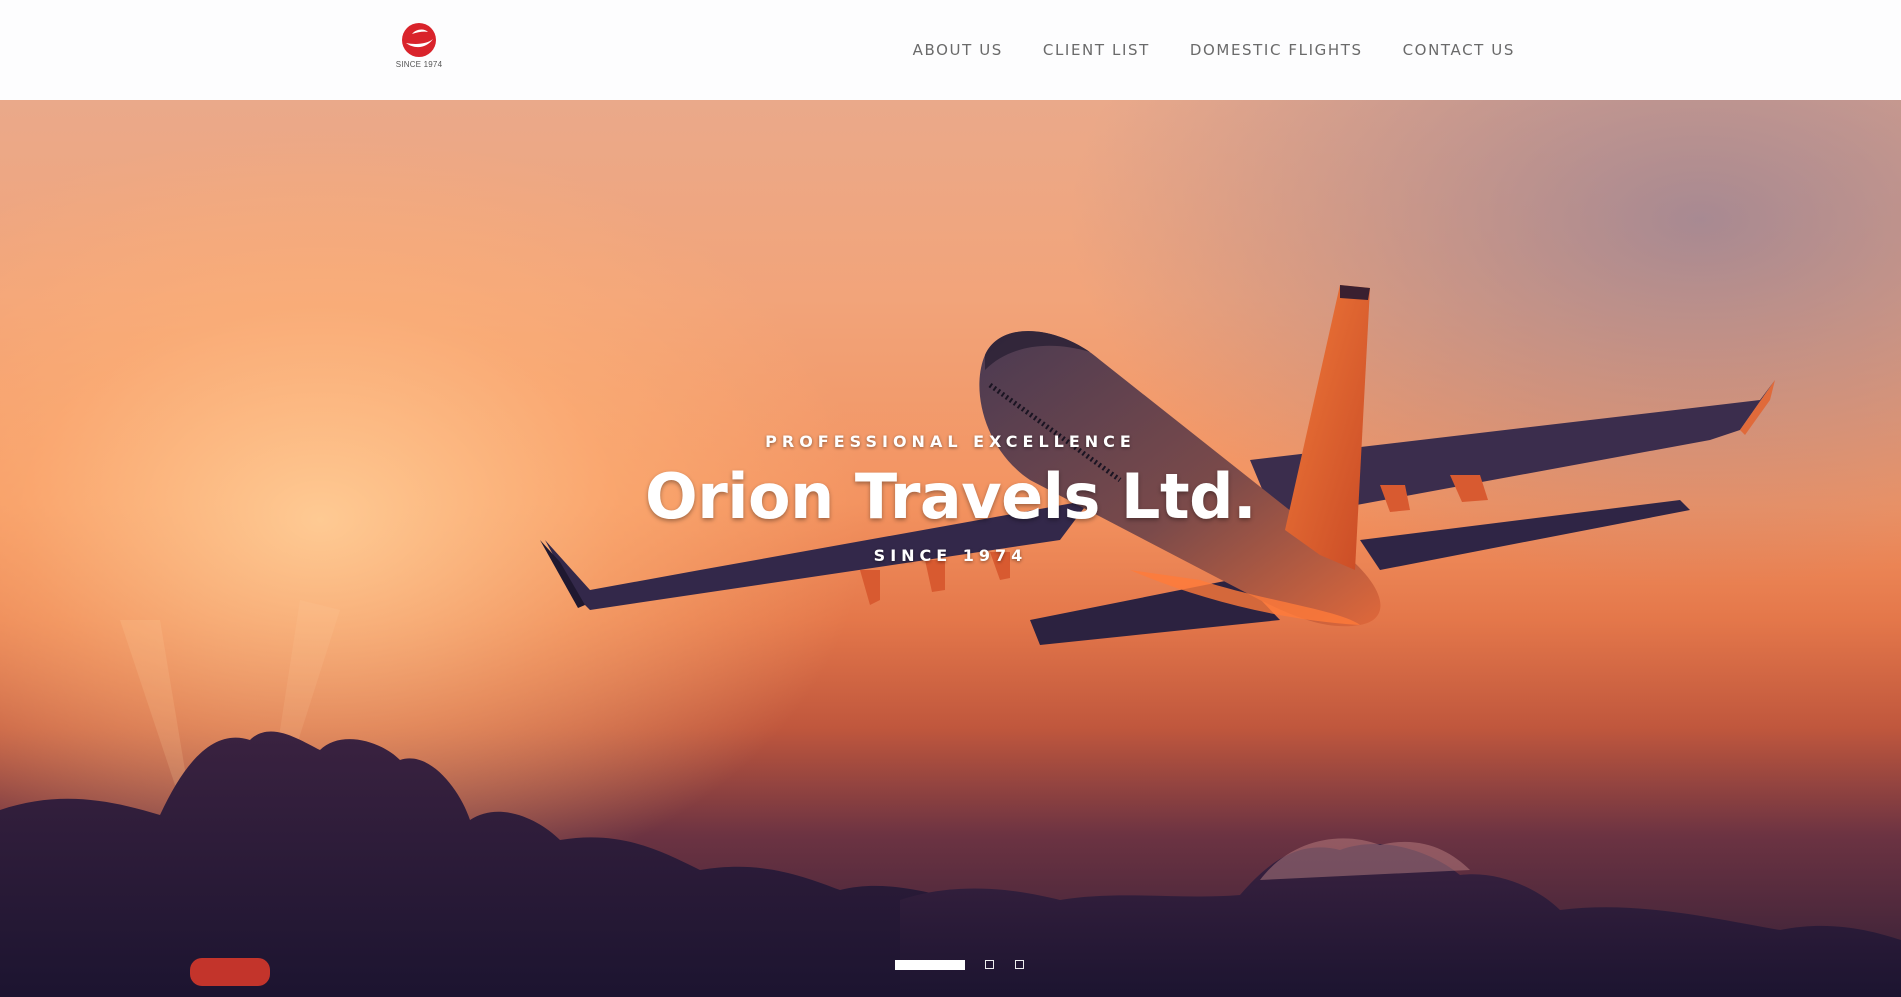 The width and height of the screenshot is (1901, 997). What do you see at coordinates (1459, 50) in the screenshot?
I see `nav-contact-us: CONTACT US` at bounding box center [1459, 50].